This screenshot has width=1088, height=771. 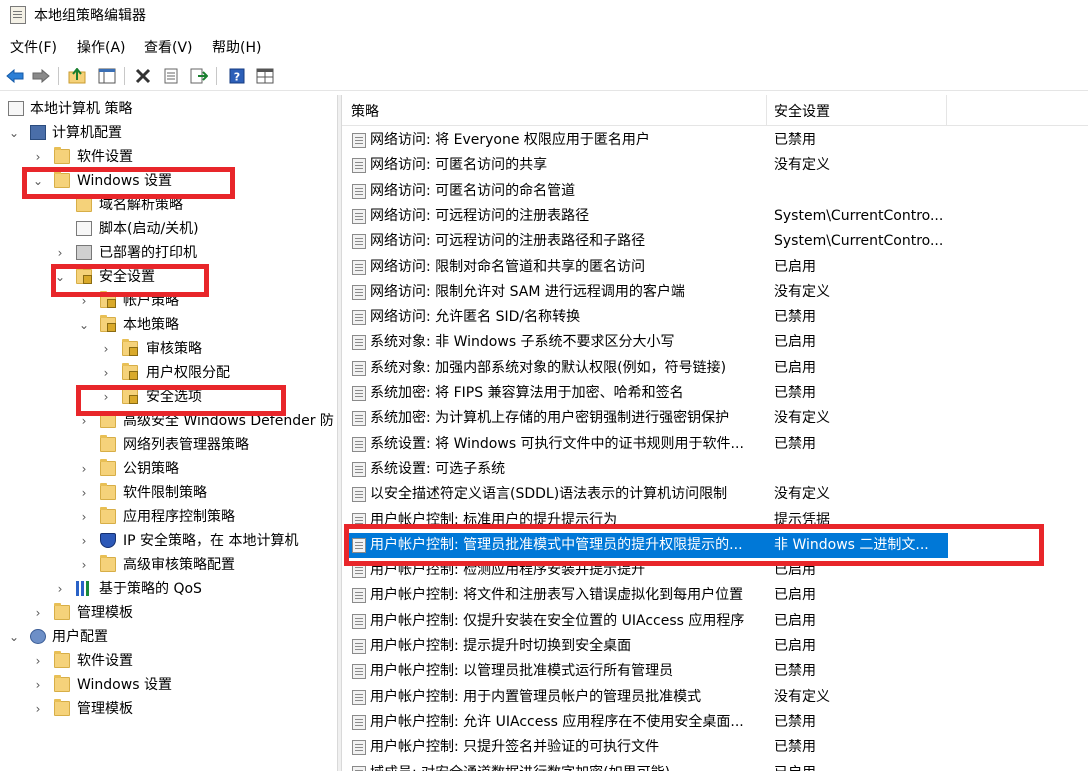 What do you see at coordinates (715, 191) in the screenshot?
I see `policy-row: 网络访问: 可匿名访问的命名管道` at bounding box center [715, 191].